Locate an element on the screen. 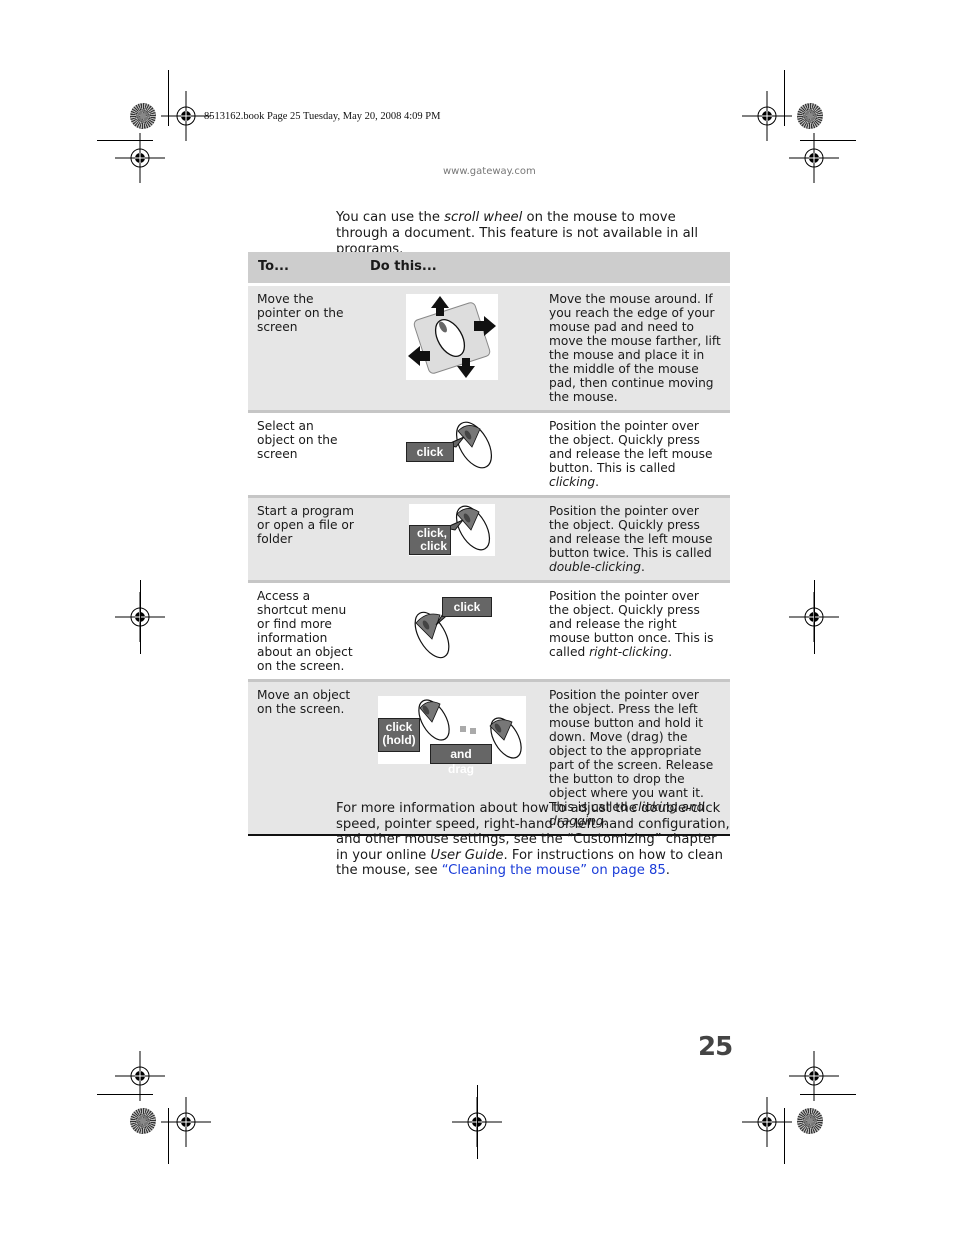 The width and height of the screenshot is (954, 1235). click-hold-label: click (hold) is located at coordinates (399, 734).